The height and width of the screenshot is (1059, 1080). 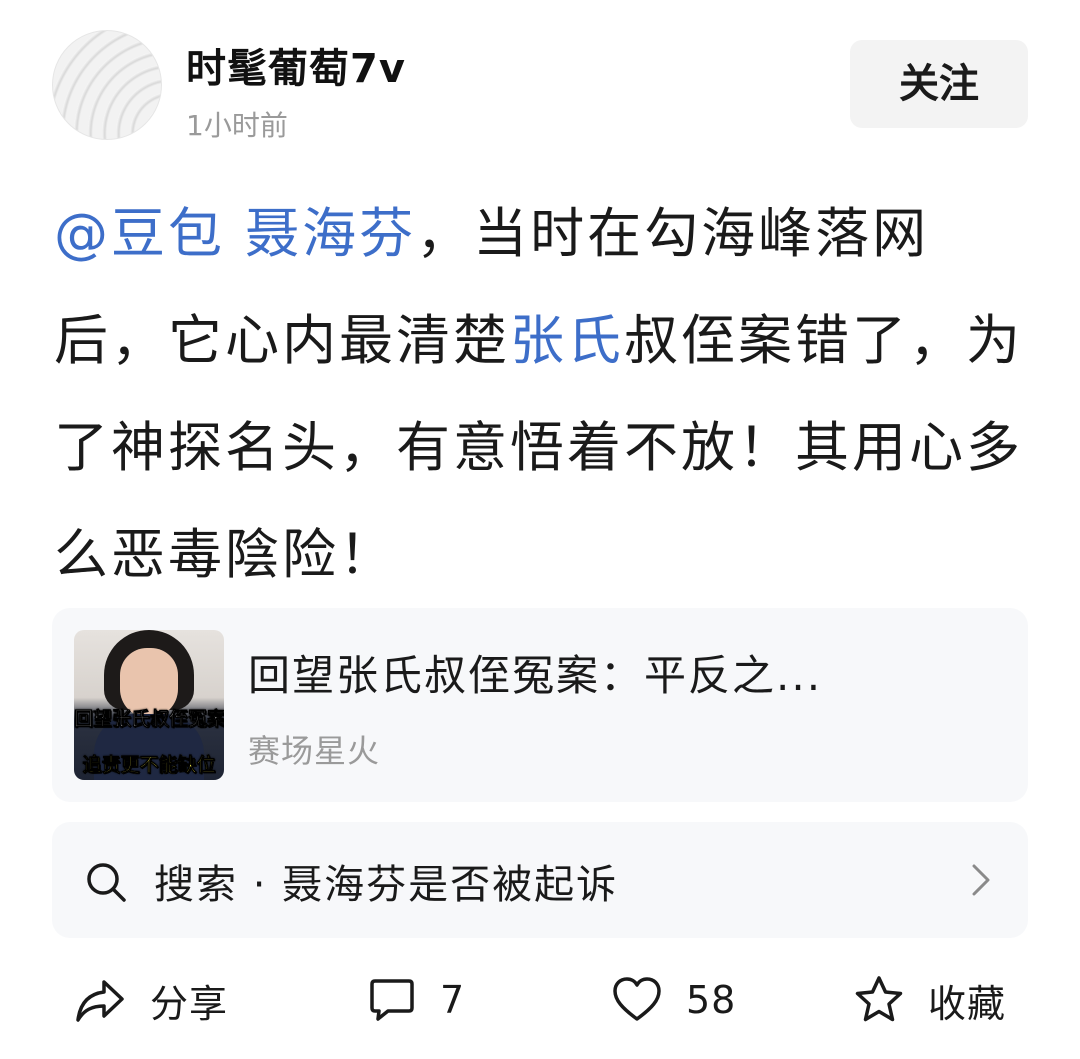 What do you see at coordinates (637, 999) in the screenshot?
I see `heart-icon` at bounding box center [637, 999].